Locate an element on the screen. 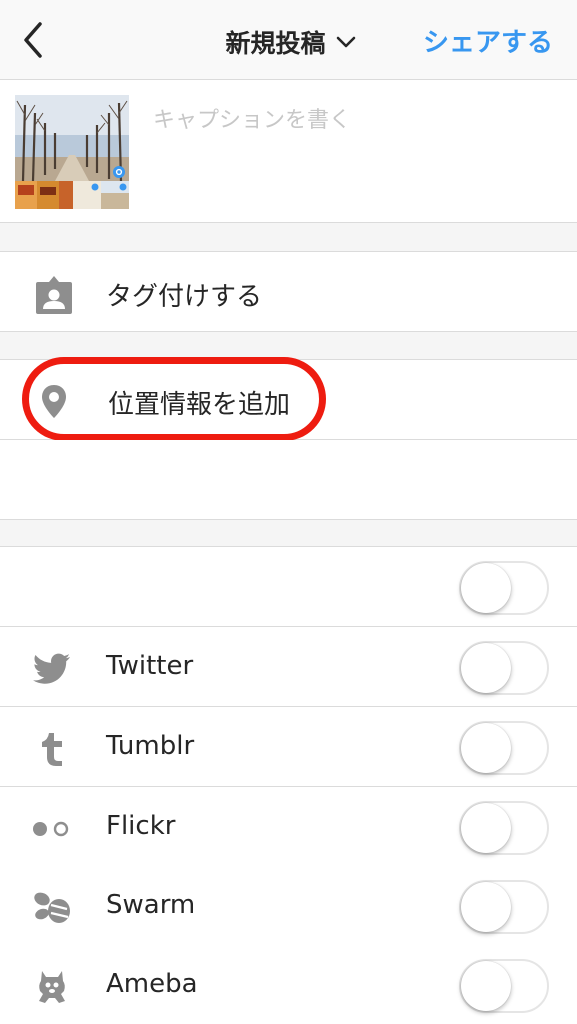  share-row-tumblr: Tumblr is located at coordinates (288, 747).